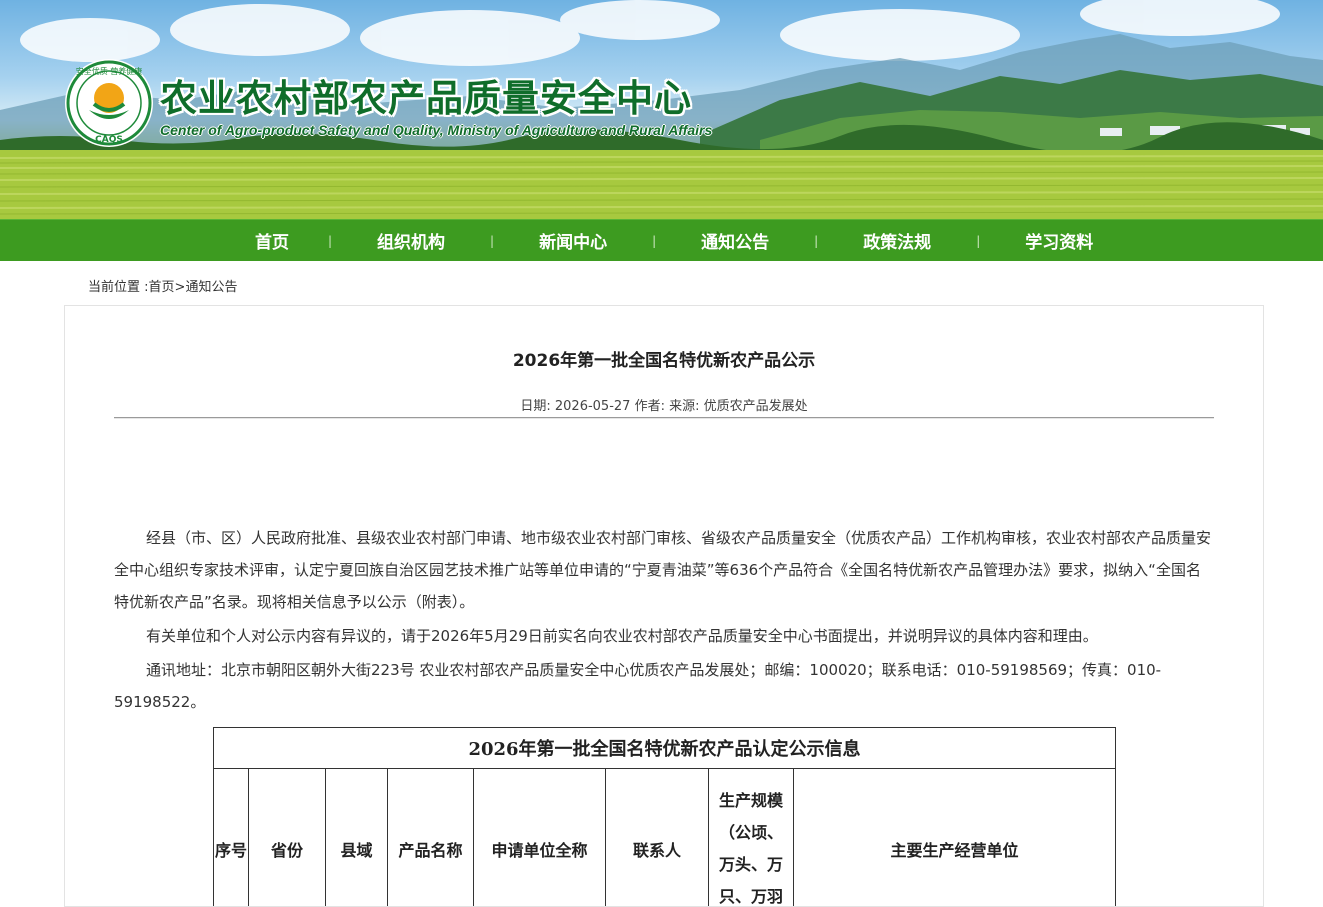 The height and width of the screenshot is (907, 1323). What do you see at coordinates (109, 140) in the screenshot?
I see `logo-acronym-text: CAQS` at bounding box center [109, 140].